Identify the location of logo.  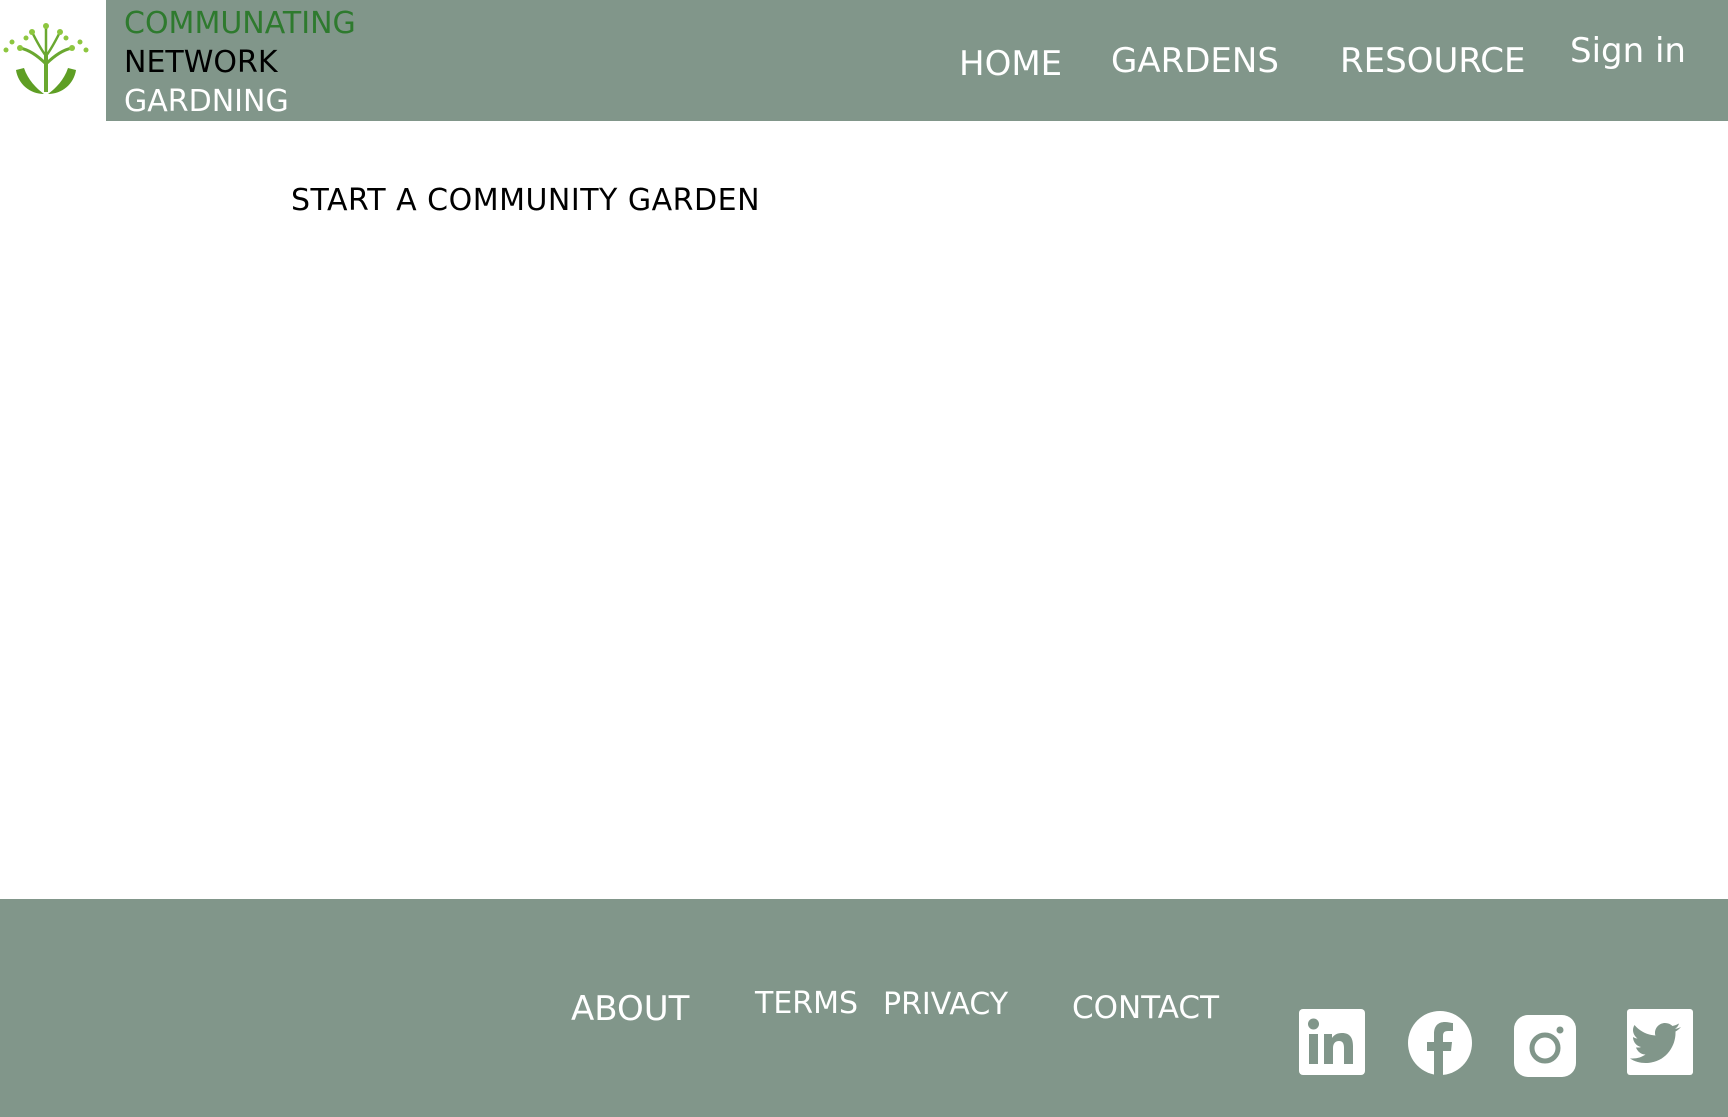
(53, 60).